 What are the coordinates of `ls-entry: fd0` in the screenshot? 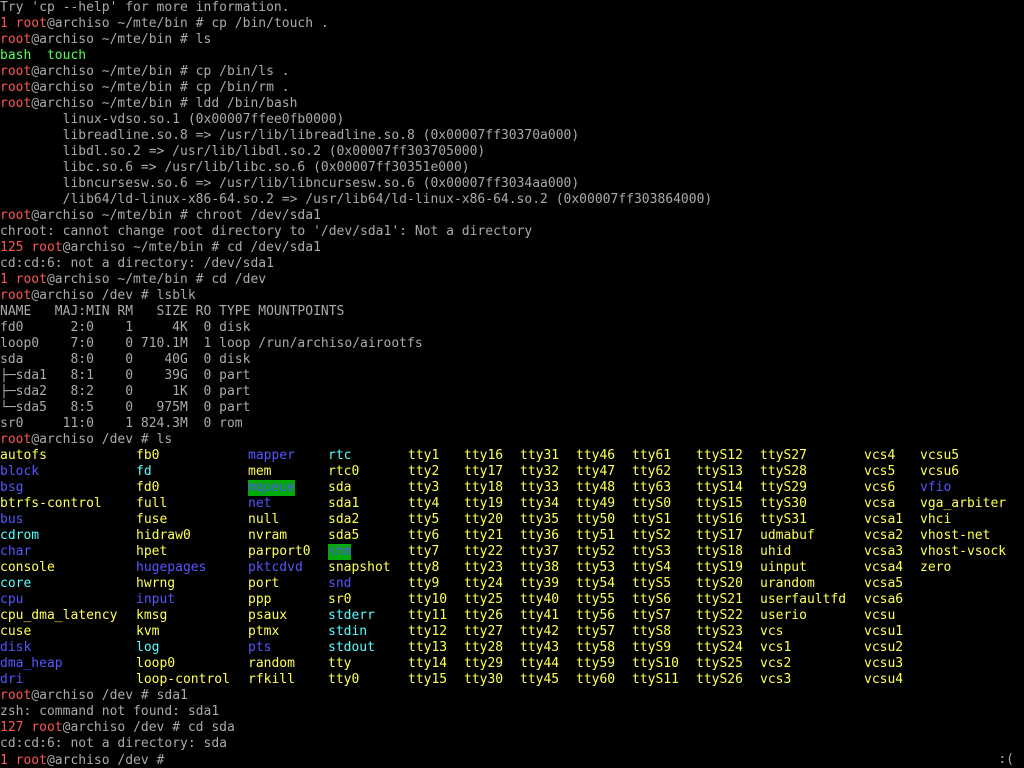 It's located at (148, 487).